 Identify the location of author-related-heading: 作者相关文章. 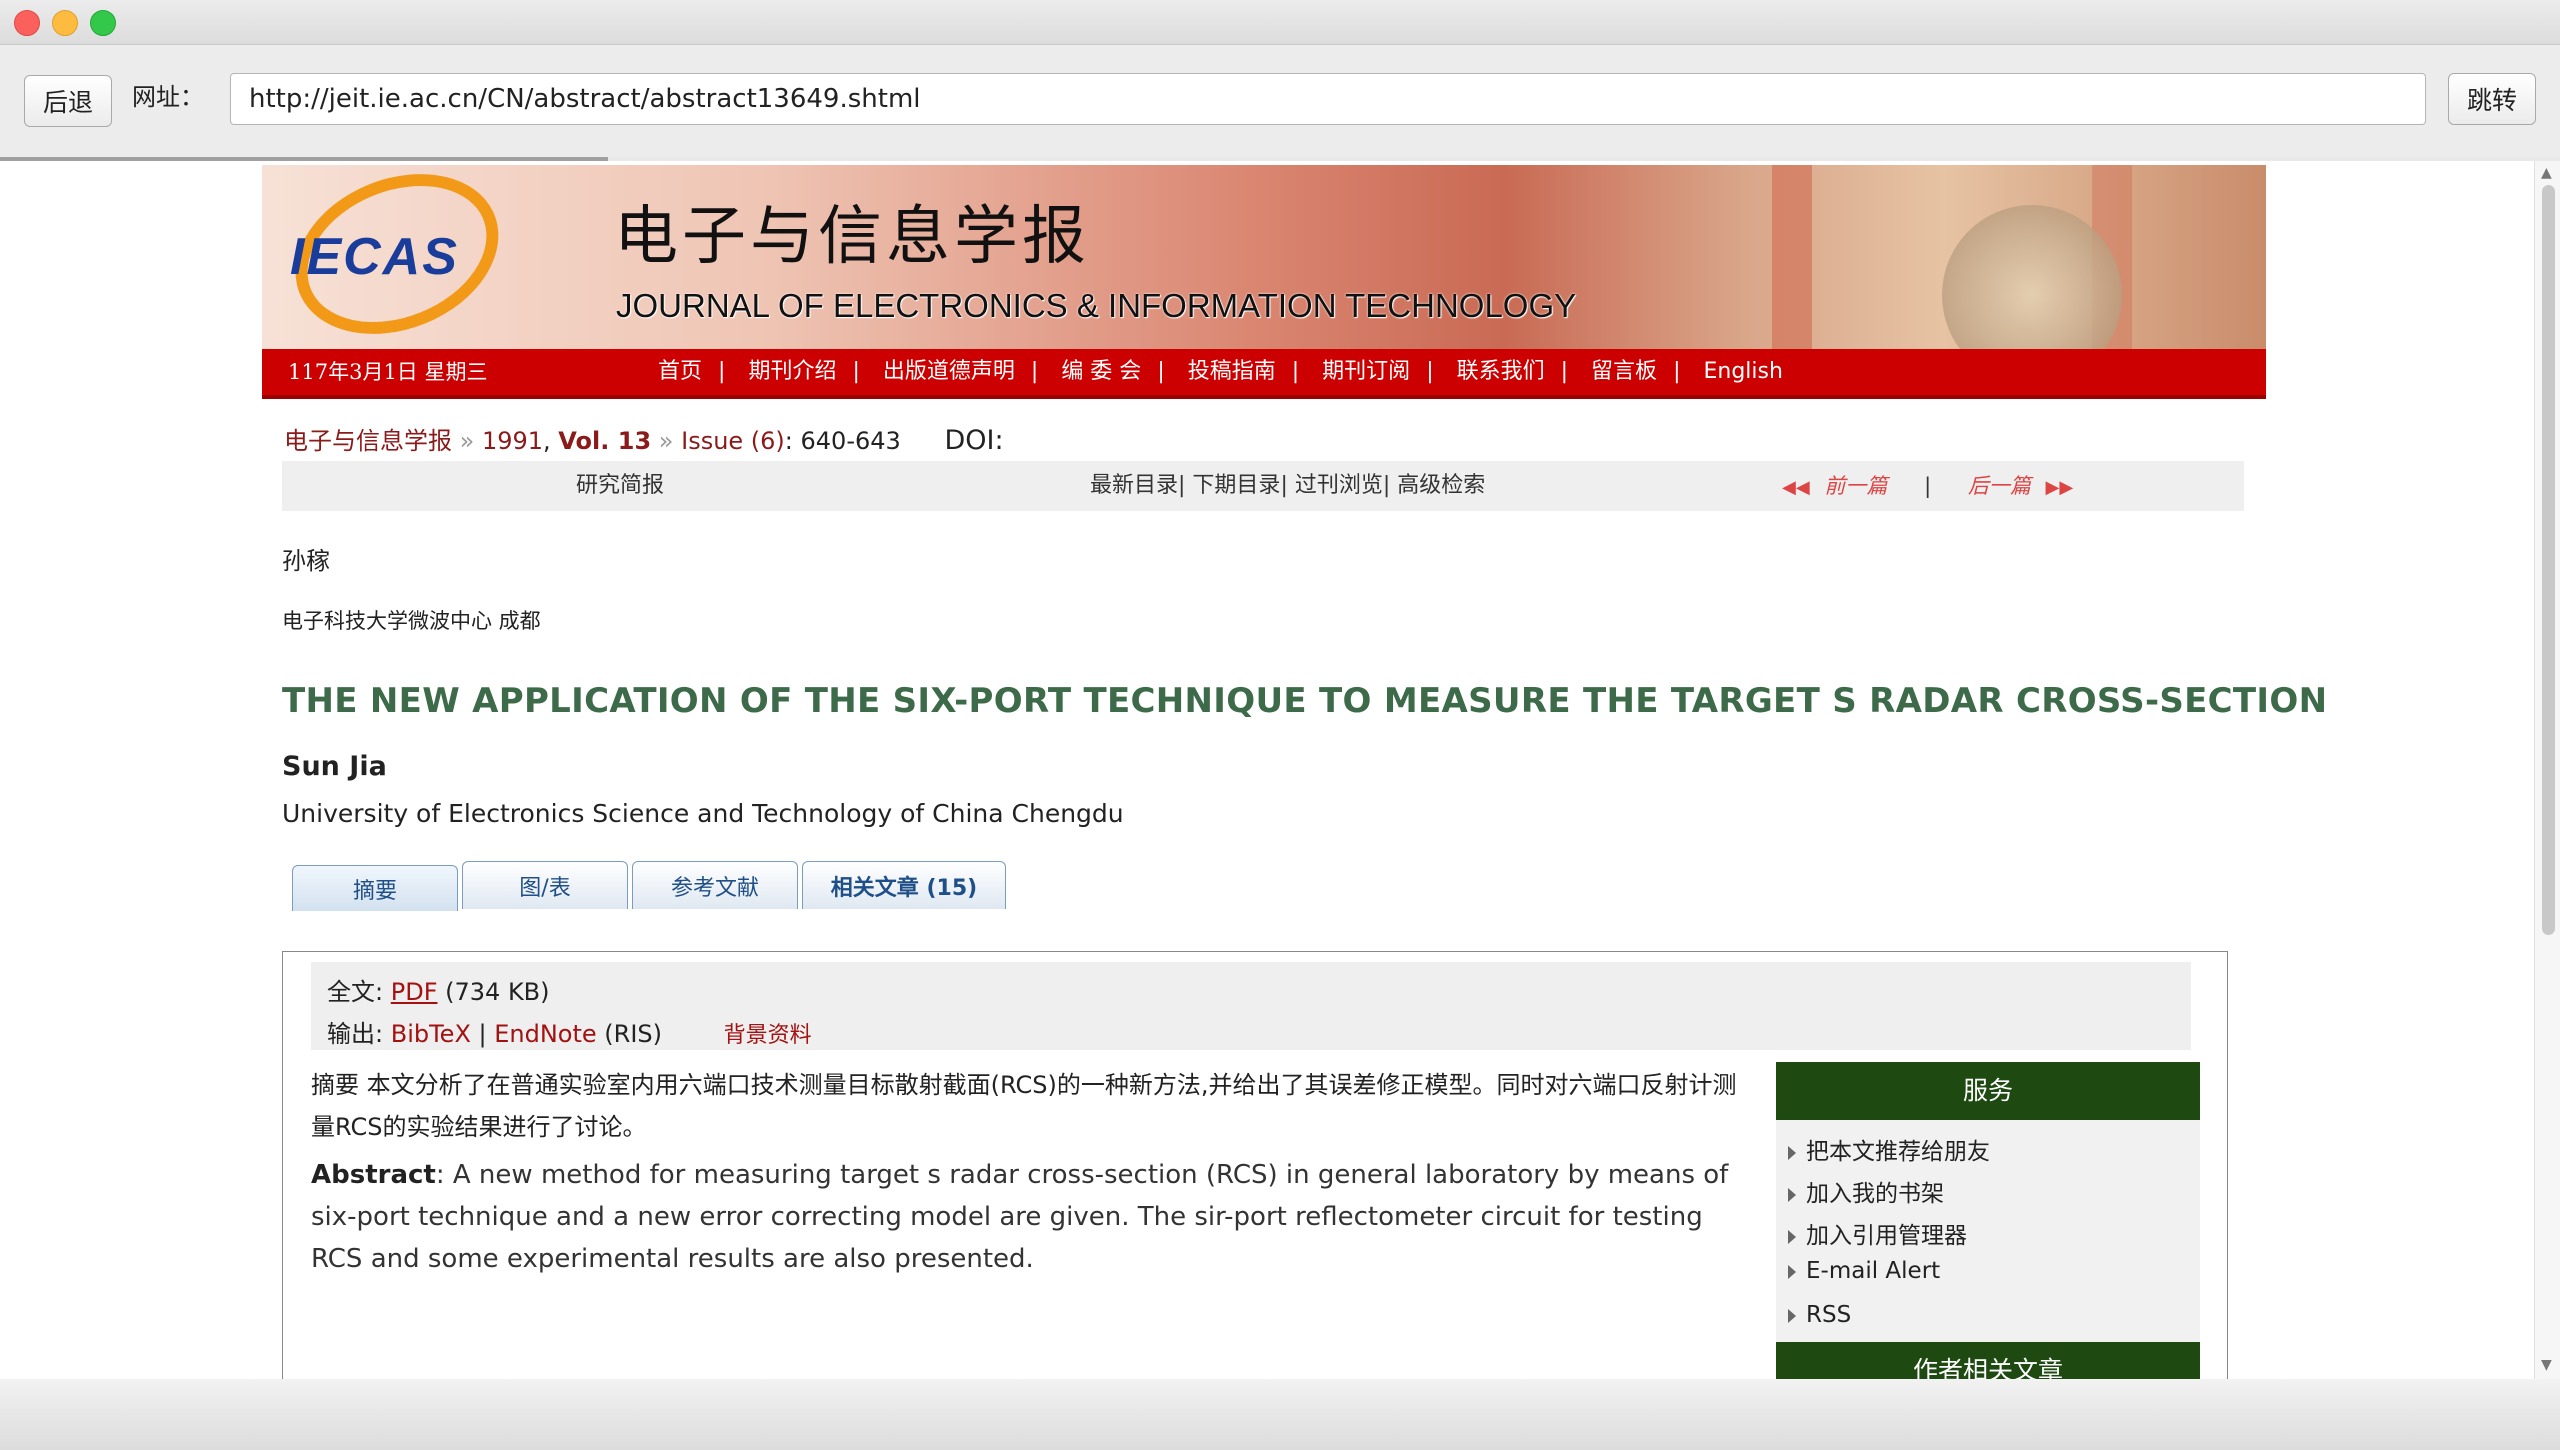
(1988, 1360).